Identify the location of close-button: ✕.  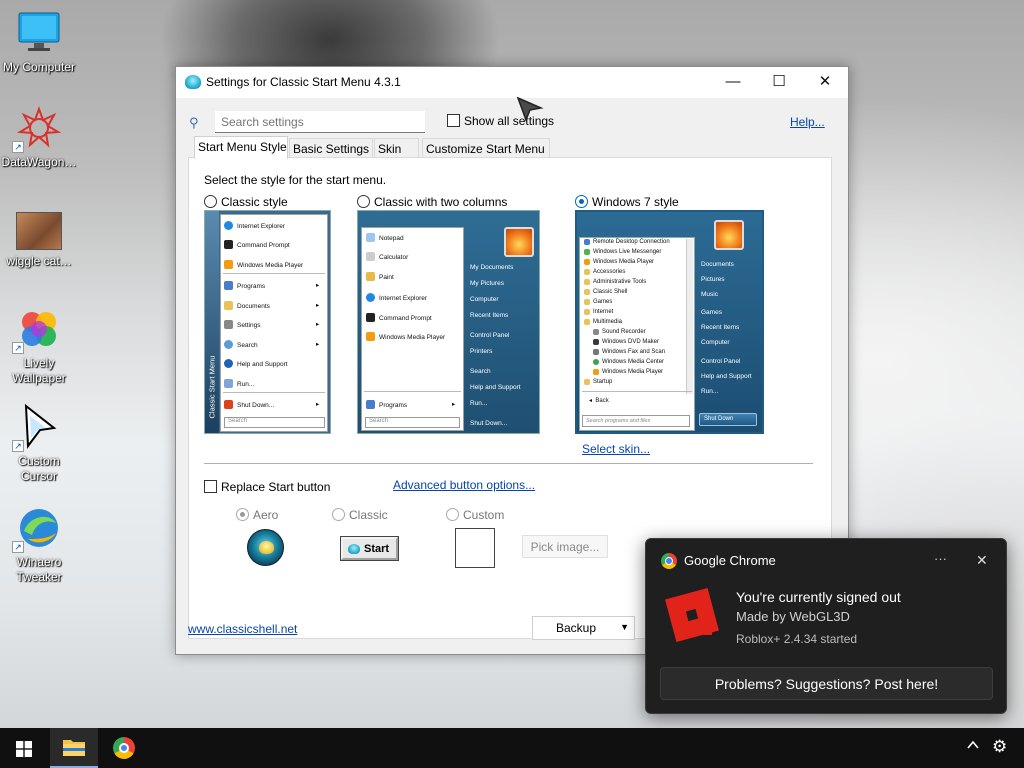
(825, 82).